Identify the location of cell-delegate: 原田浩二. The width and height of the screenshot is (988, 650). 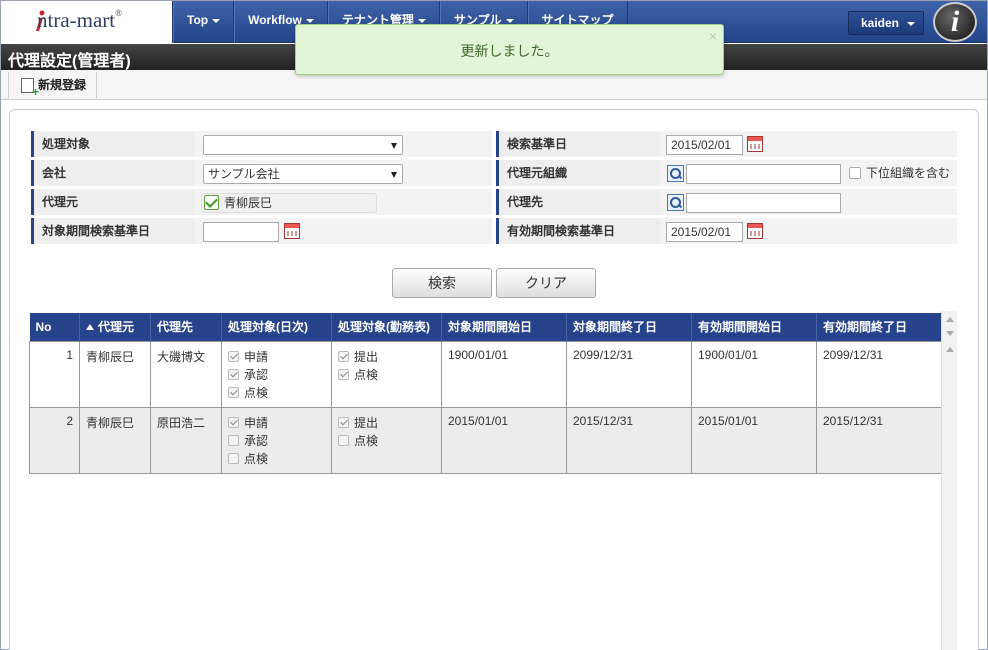
(186, 440).